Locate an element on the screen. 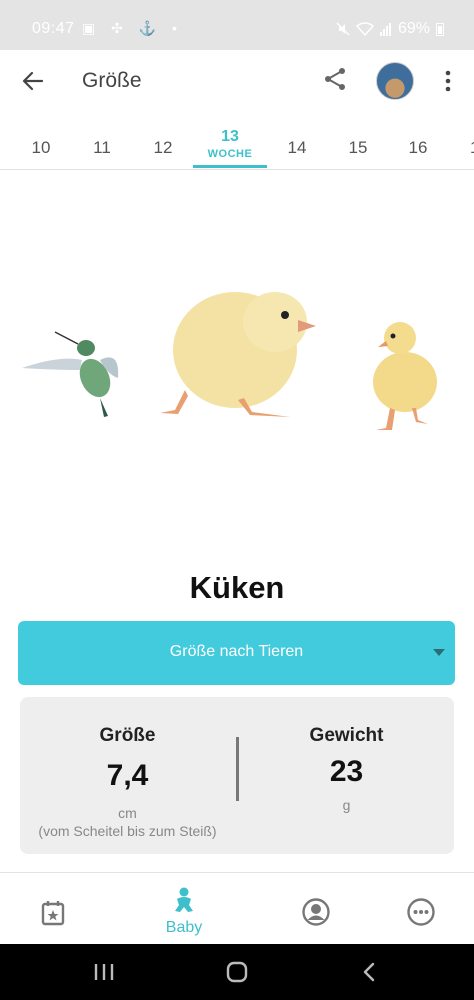 The height and width of the screenshot is (1000, 474). nav-calendar is located at coordinates (56, 909).